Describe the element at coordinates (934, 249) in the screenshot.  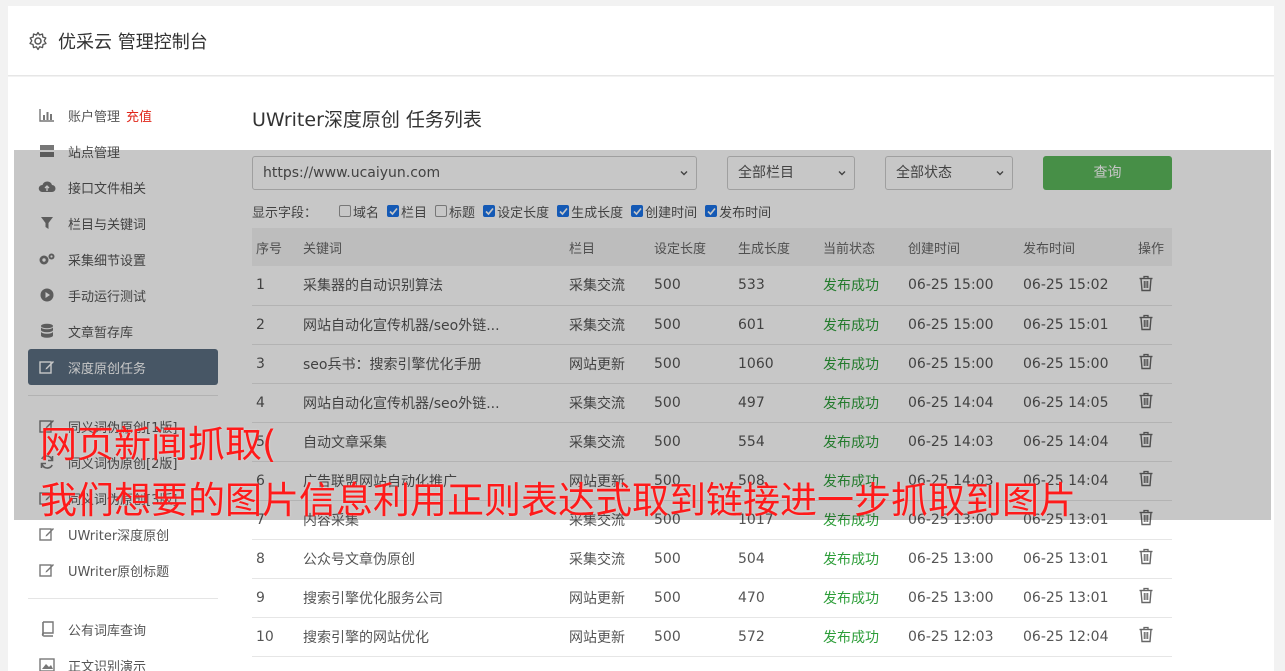
I see `column-header: 创建时间` at that location.